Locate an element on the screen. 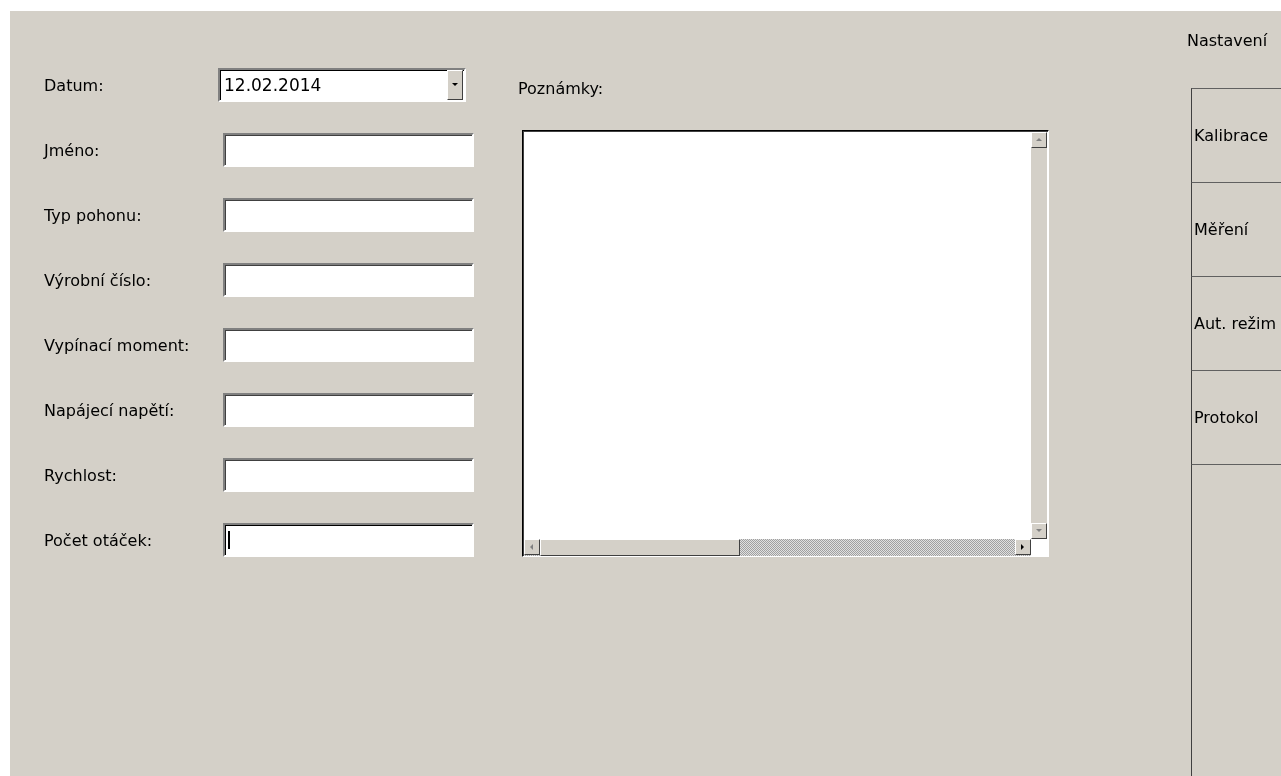  caret-icon is located at coordinates (455, 85).